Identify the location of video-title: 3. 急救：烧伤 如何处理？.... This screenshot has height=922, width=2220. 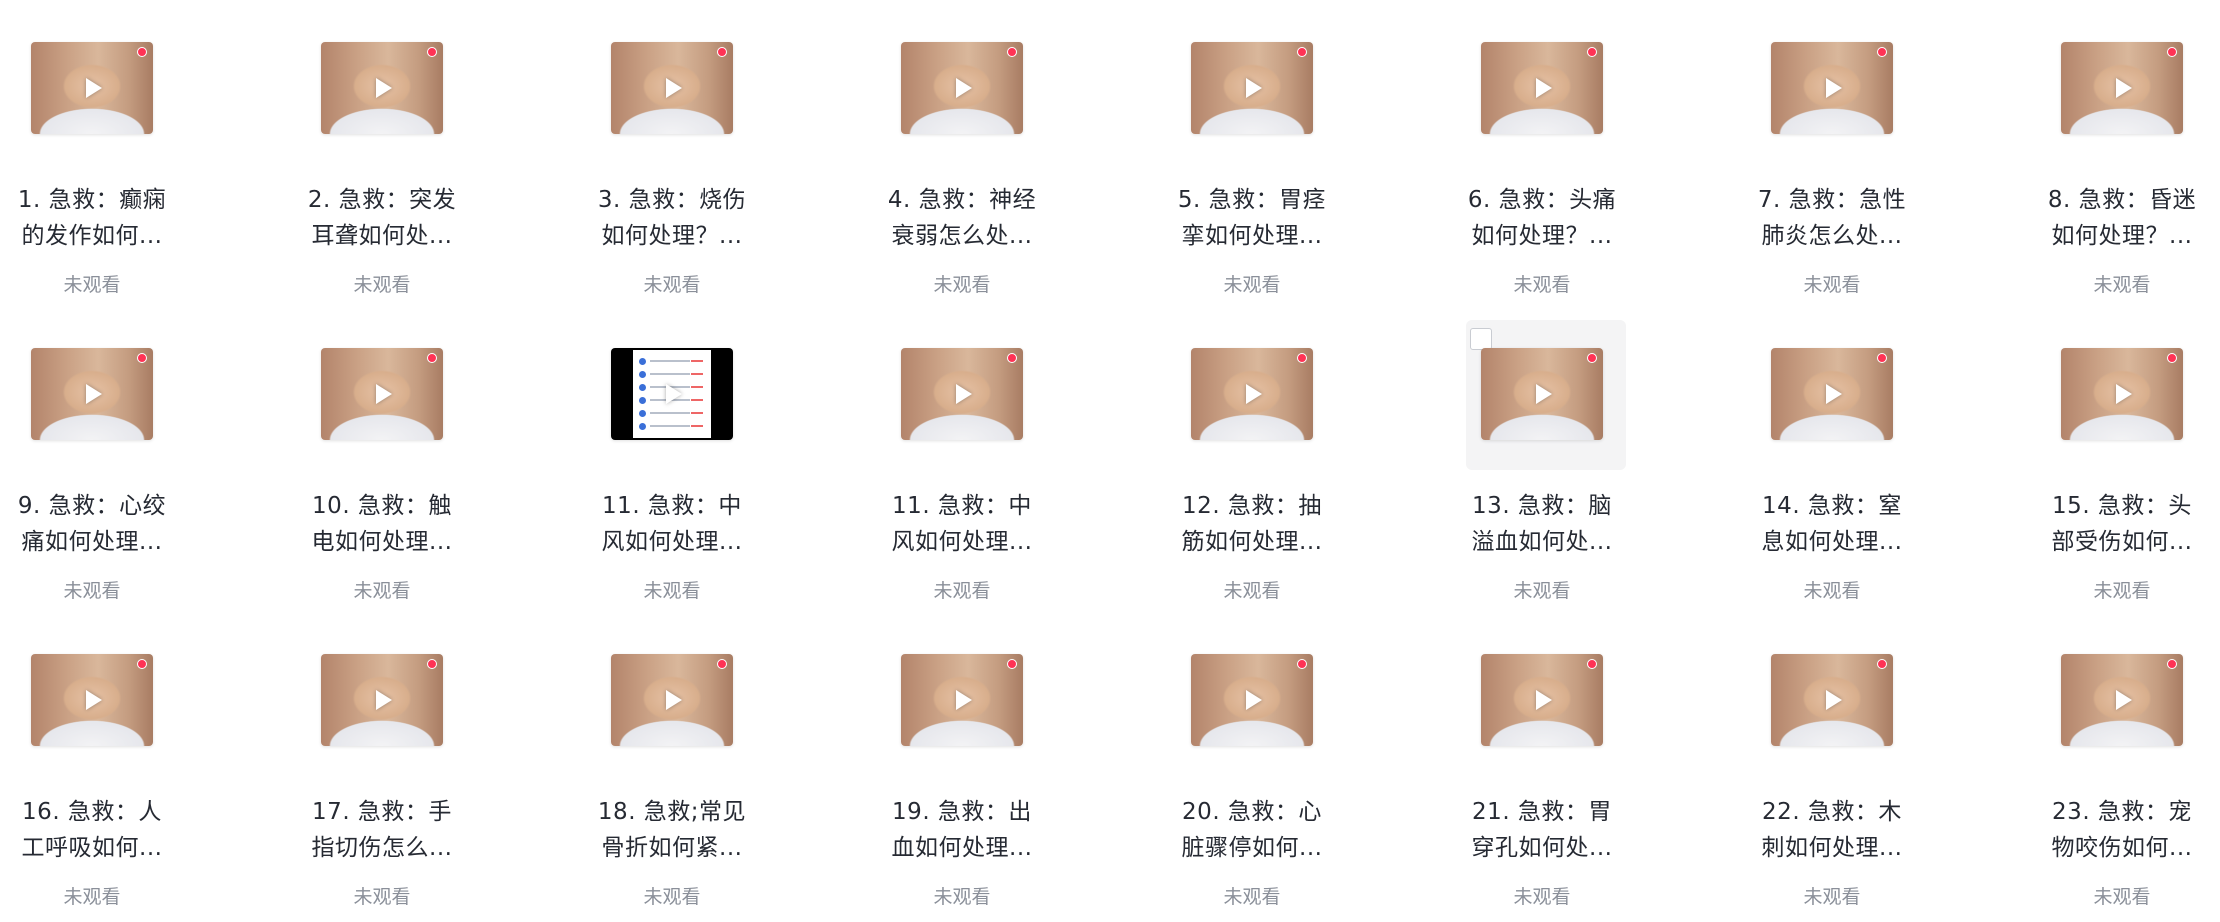
(672, 218).